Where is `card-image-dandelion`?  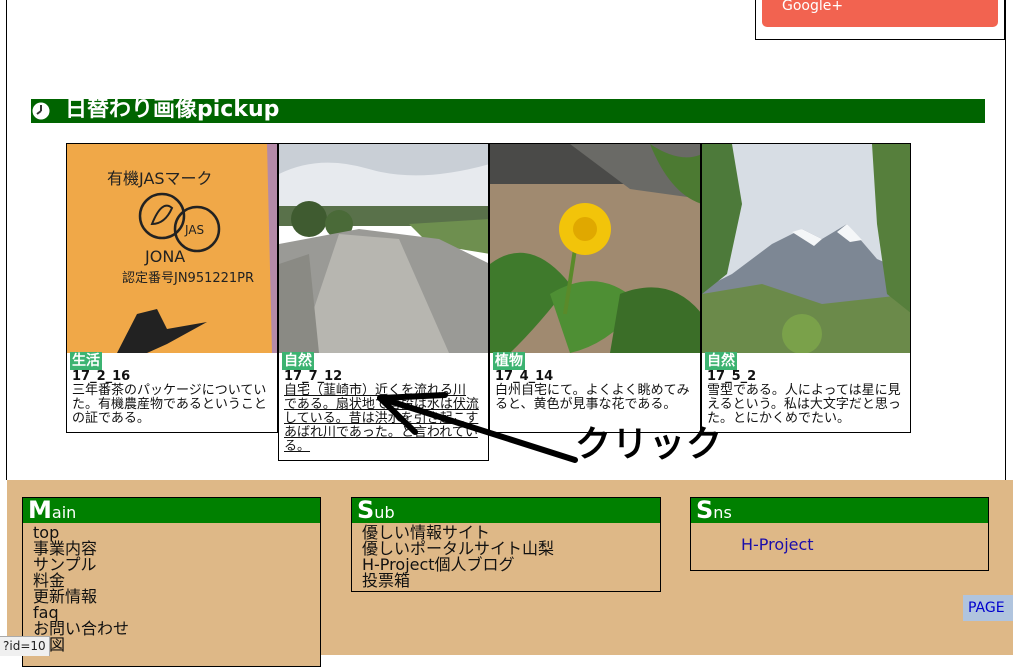
card-image-dandelion is located at coordinates (595, 248).